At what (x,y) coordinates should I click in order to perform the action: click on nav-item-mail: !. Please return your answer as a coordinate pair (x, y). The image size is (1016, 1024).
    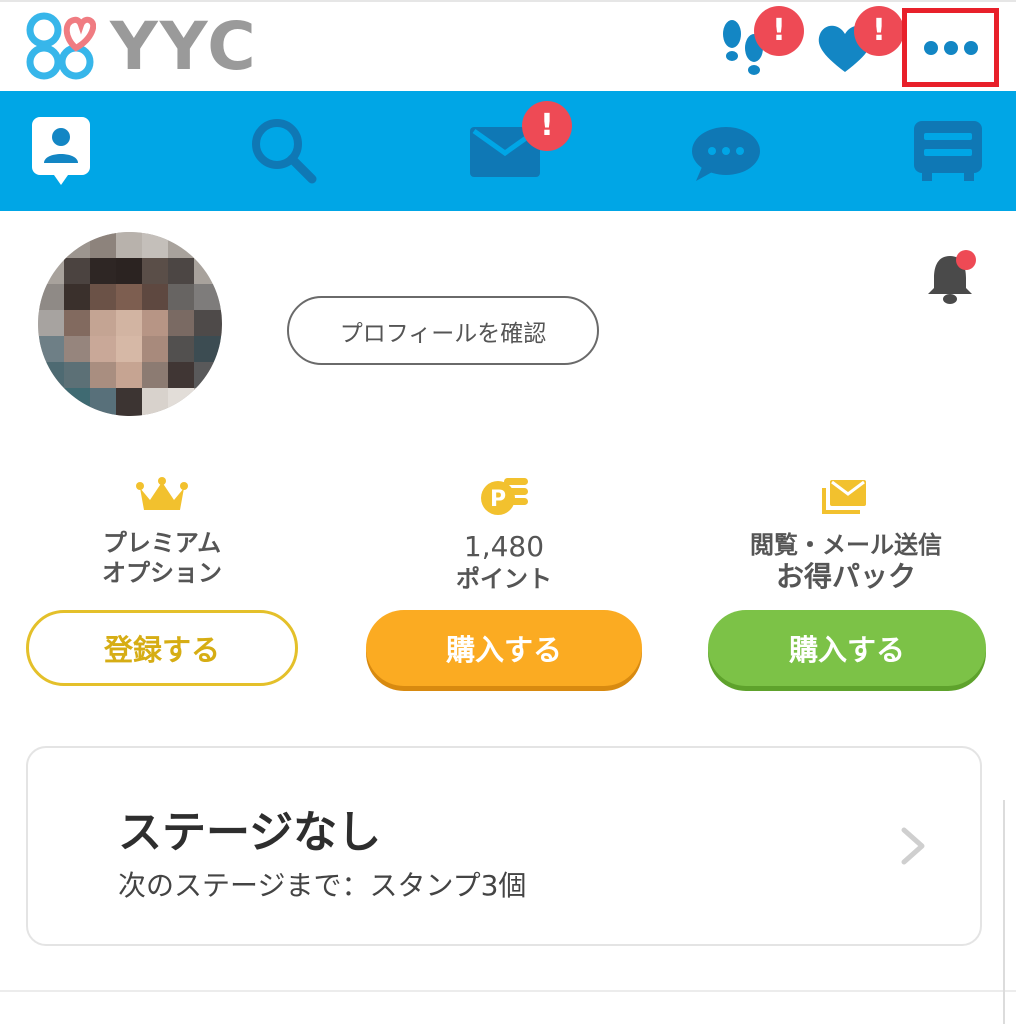
    Looking at the image, I should click on (519, 151).